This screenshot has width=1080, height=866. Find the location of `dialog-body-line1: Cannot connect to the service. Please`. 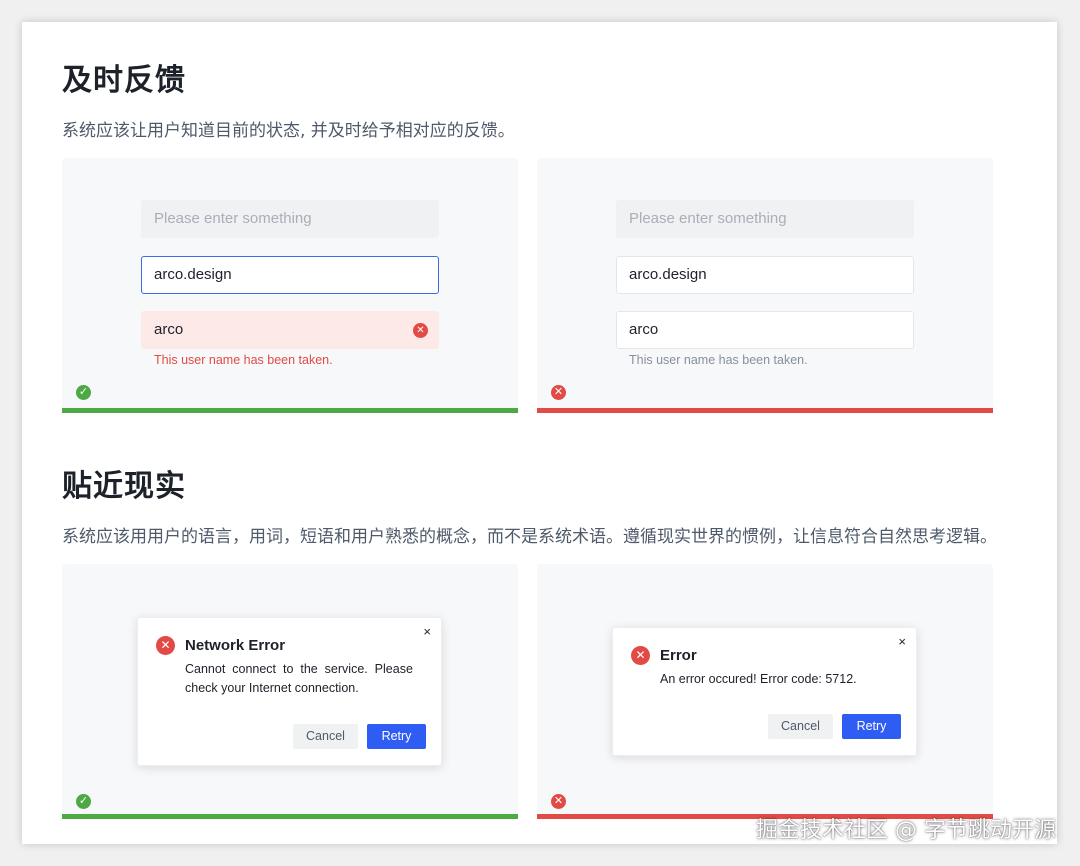

dialog-body-line1: Cannot connect to the service. Please is located at coordinates (299, 669).